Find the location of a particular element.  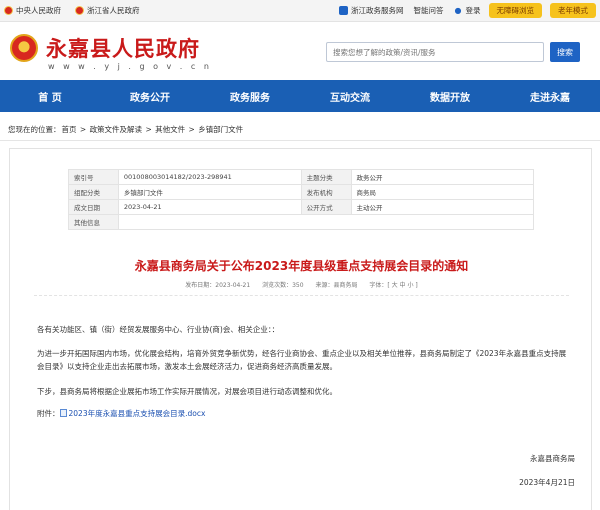

document-source: 来源：县商务局 is located at coordinates (336, 285).